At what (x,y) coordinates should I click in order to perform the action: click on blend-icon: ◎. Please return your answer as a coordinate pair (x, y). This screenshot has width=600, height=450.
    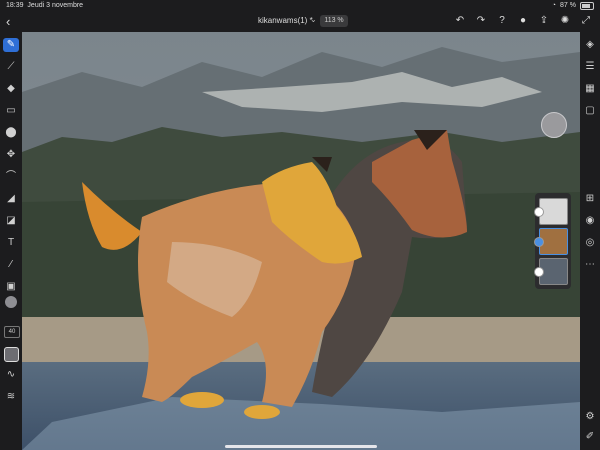
    Looking at the image, I should click on (590, 243).